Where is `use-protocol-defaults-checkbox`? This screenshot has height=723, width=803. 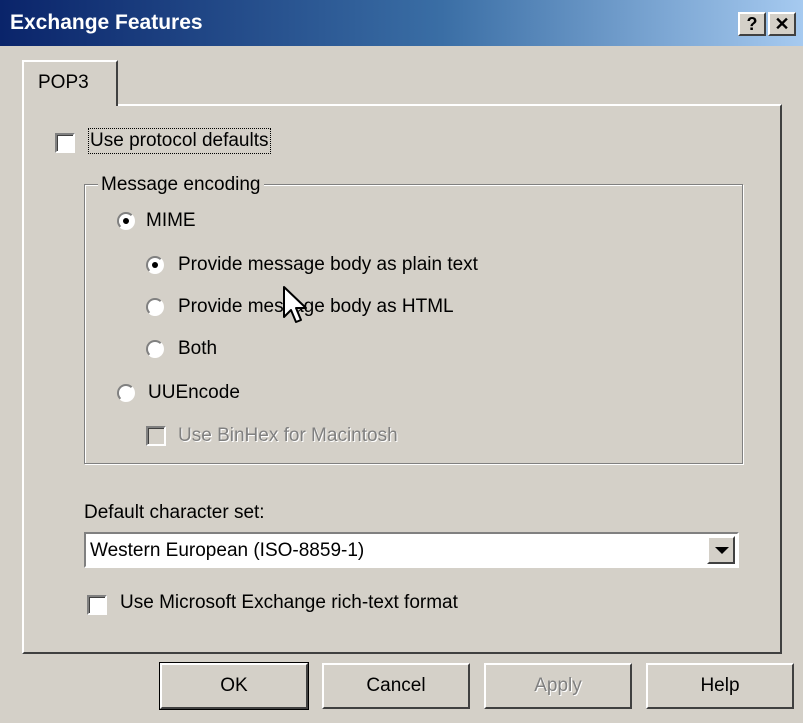 use-protocol-defaults-checkbox is located at coordinates (65, 143).